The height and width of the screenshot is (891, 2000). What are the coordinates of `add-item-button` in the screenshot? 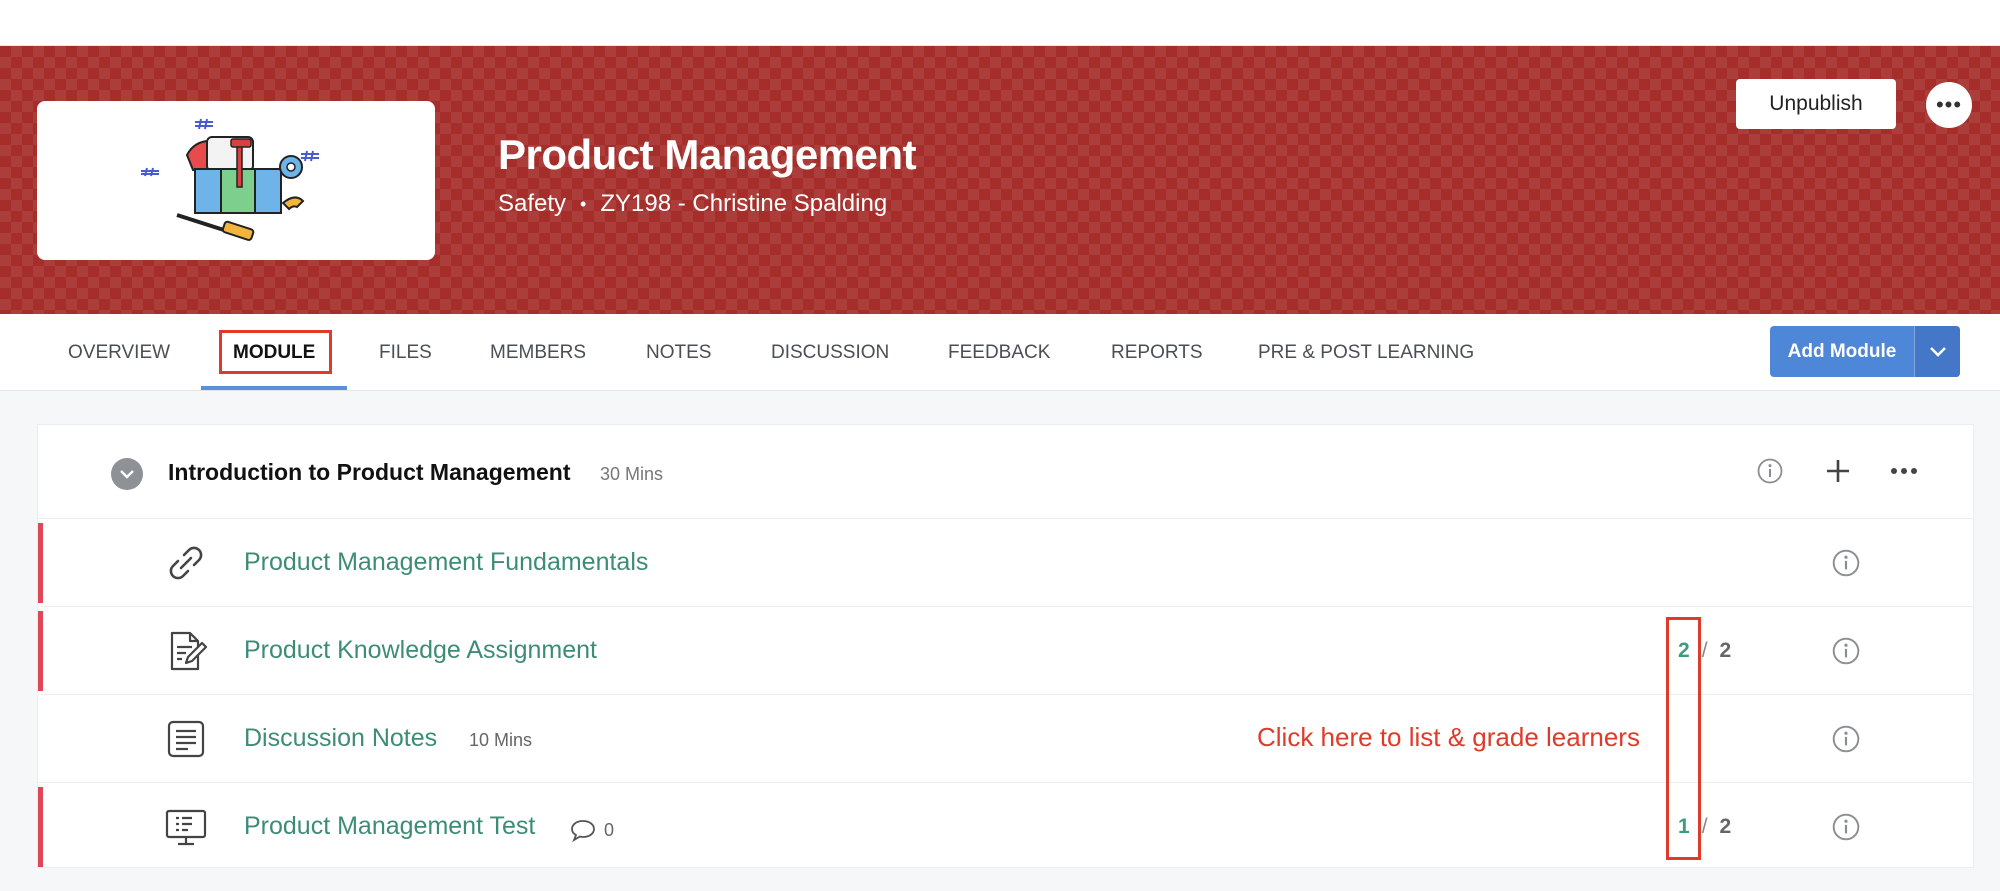 It's located at (1838, 471).